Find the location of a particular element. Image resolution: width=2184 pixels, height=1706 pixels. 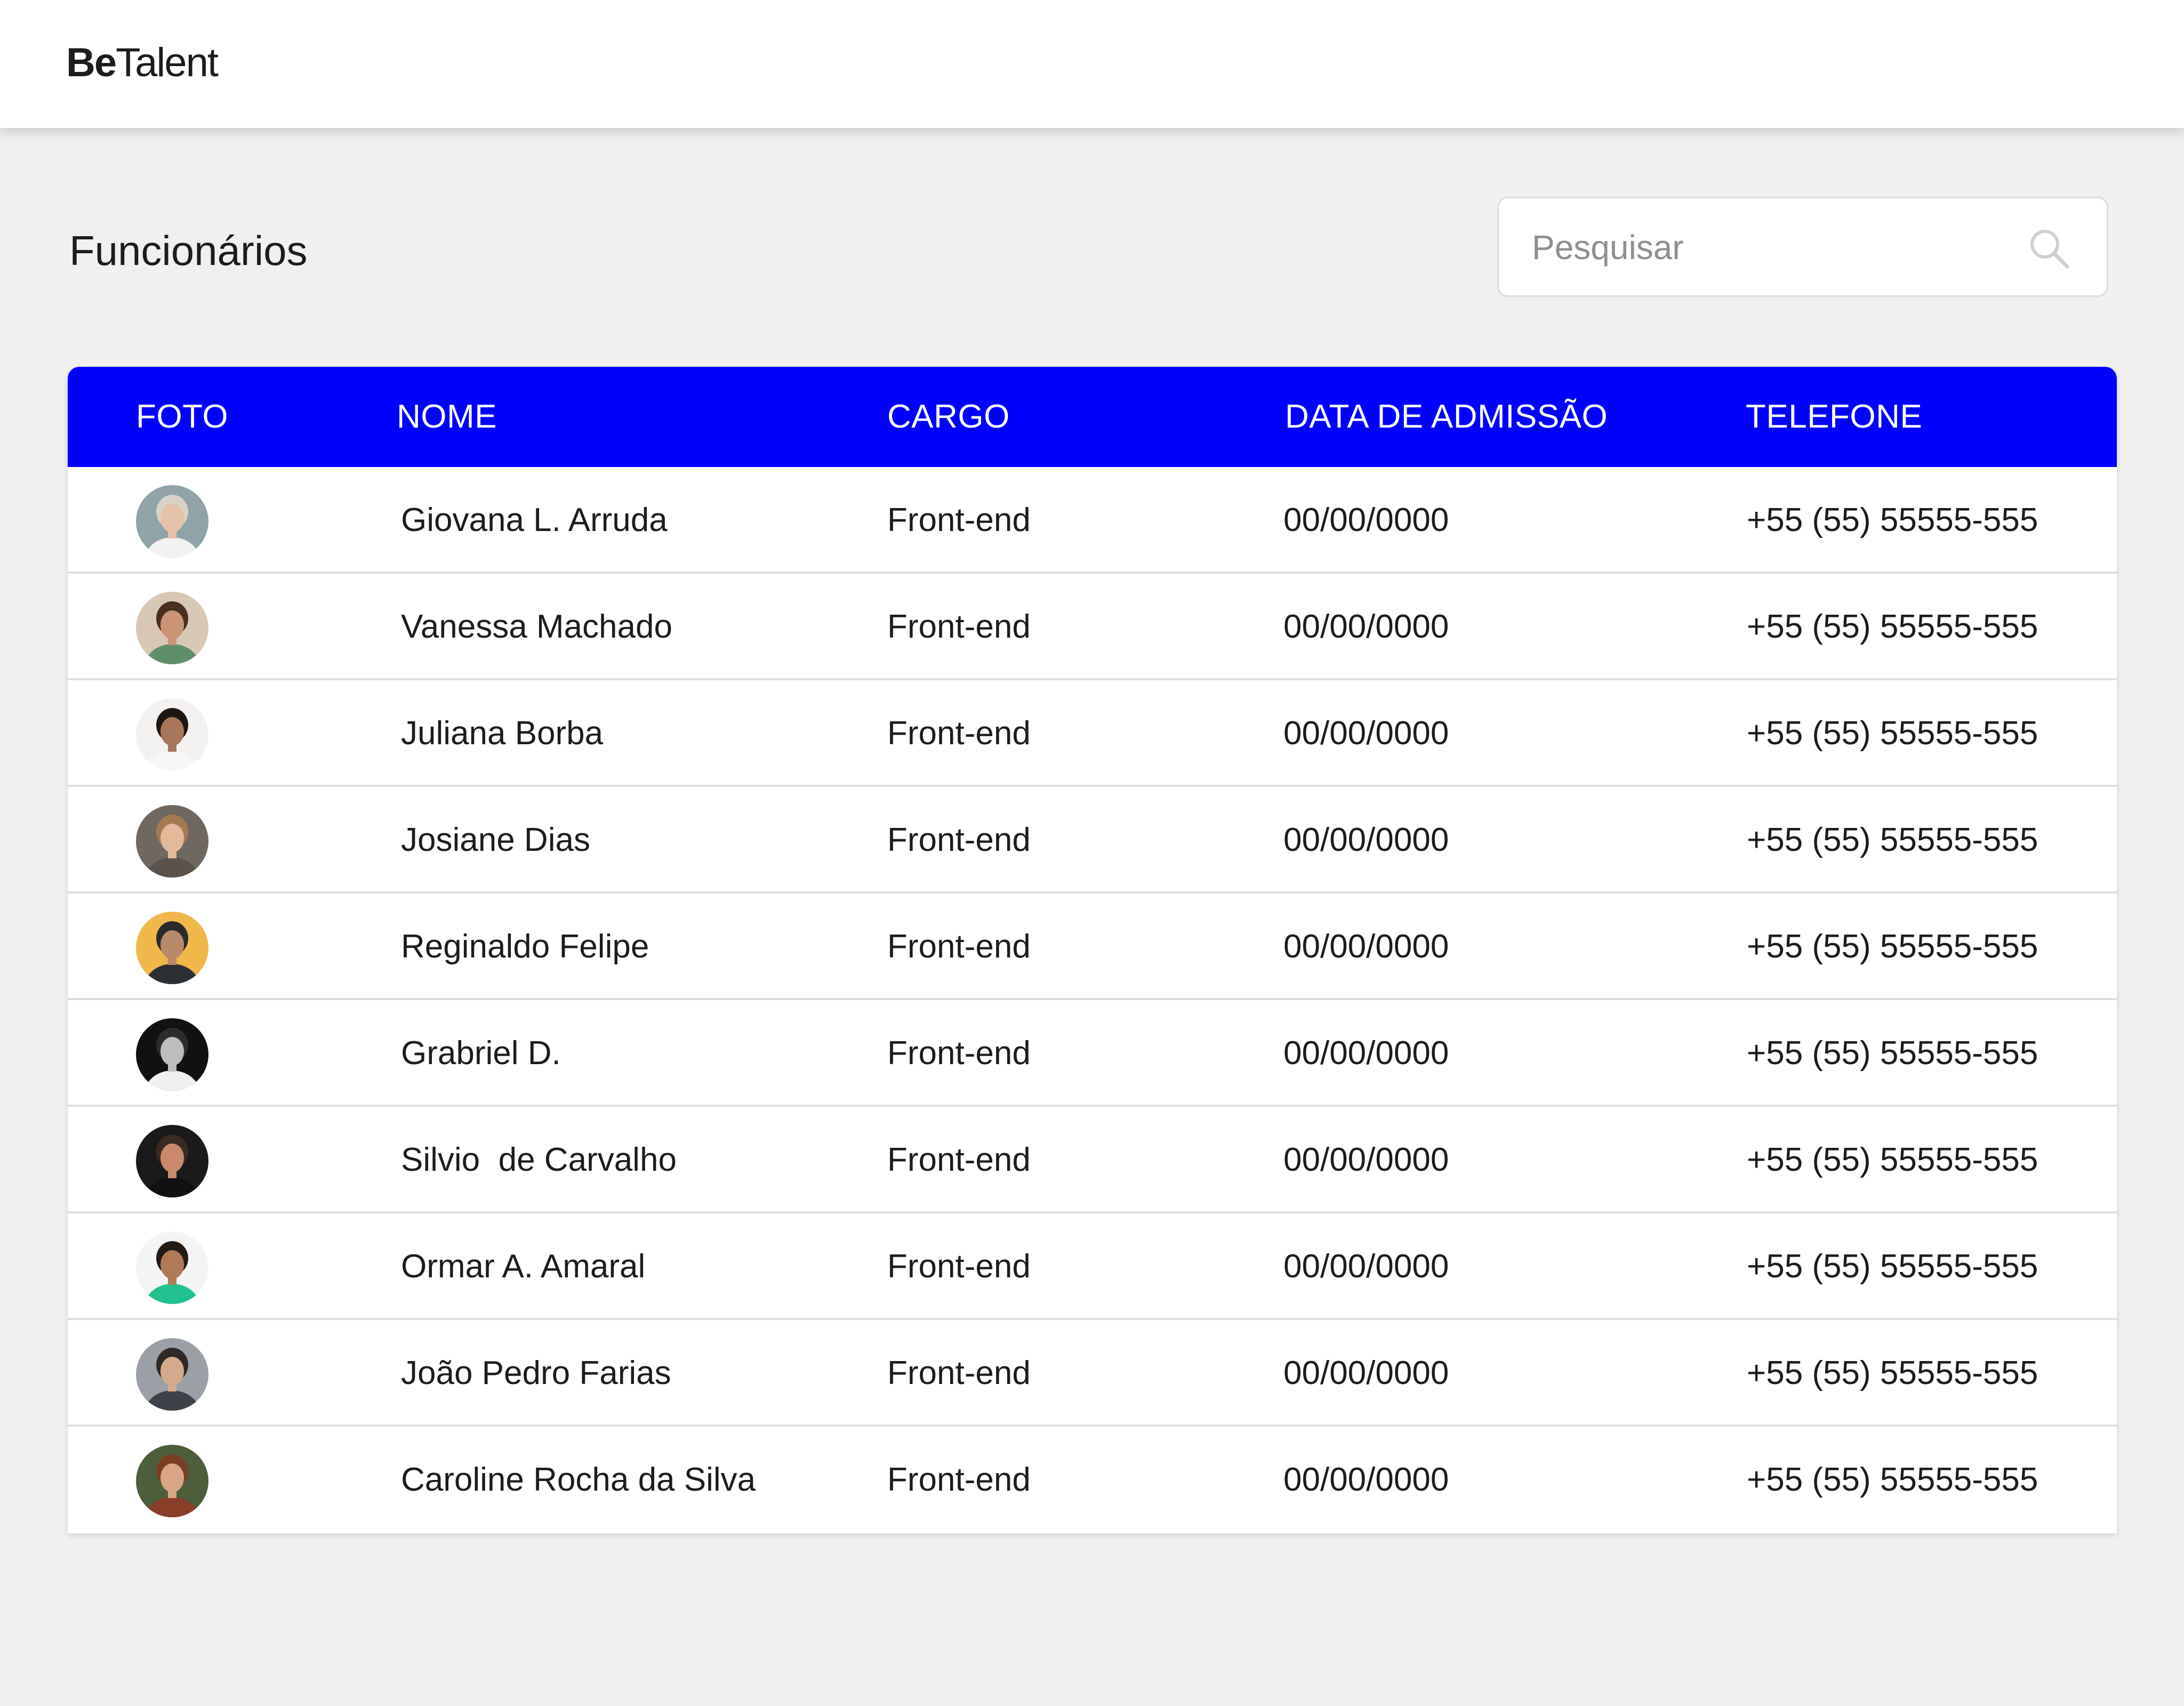

search-box is located at coordinates (1802, 247).